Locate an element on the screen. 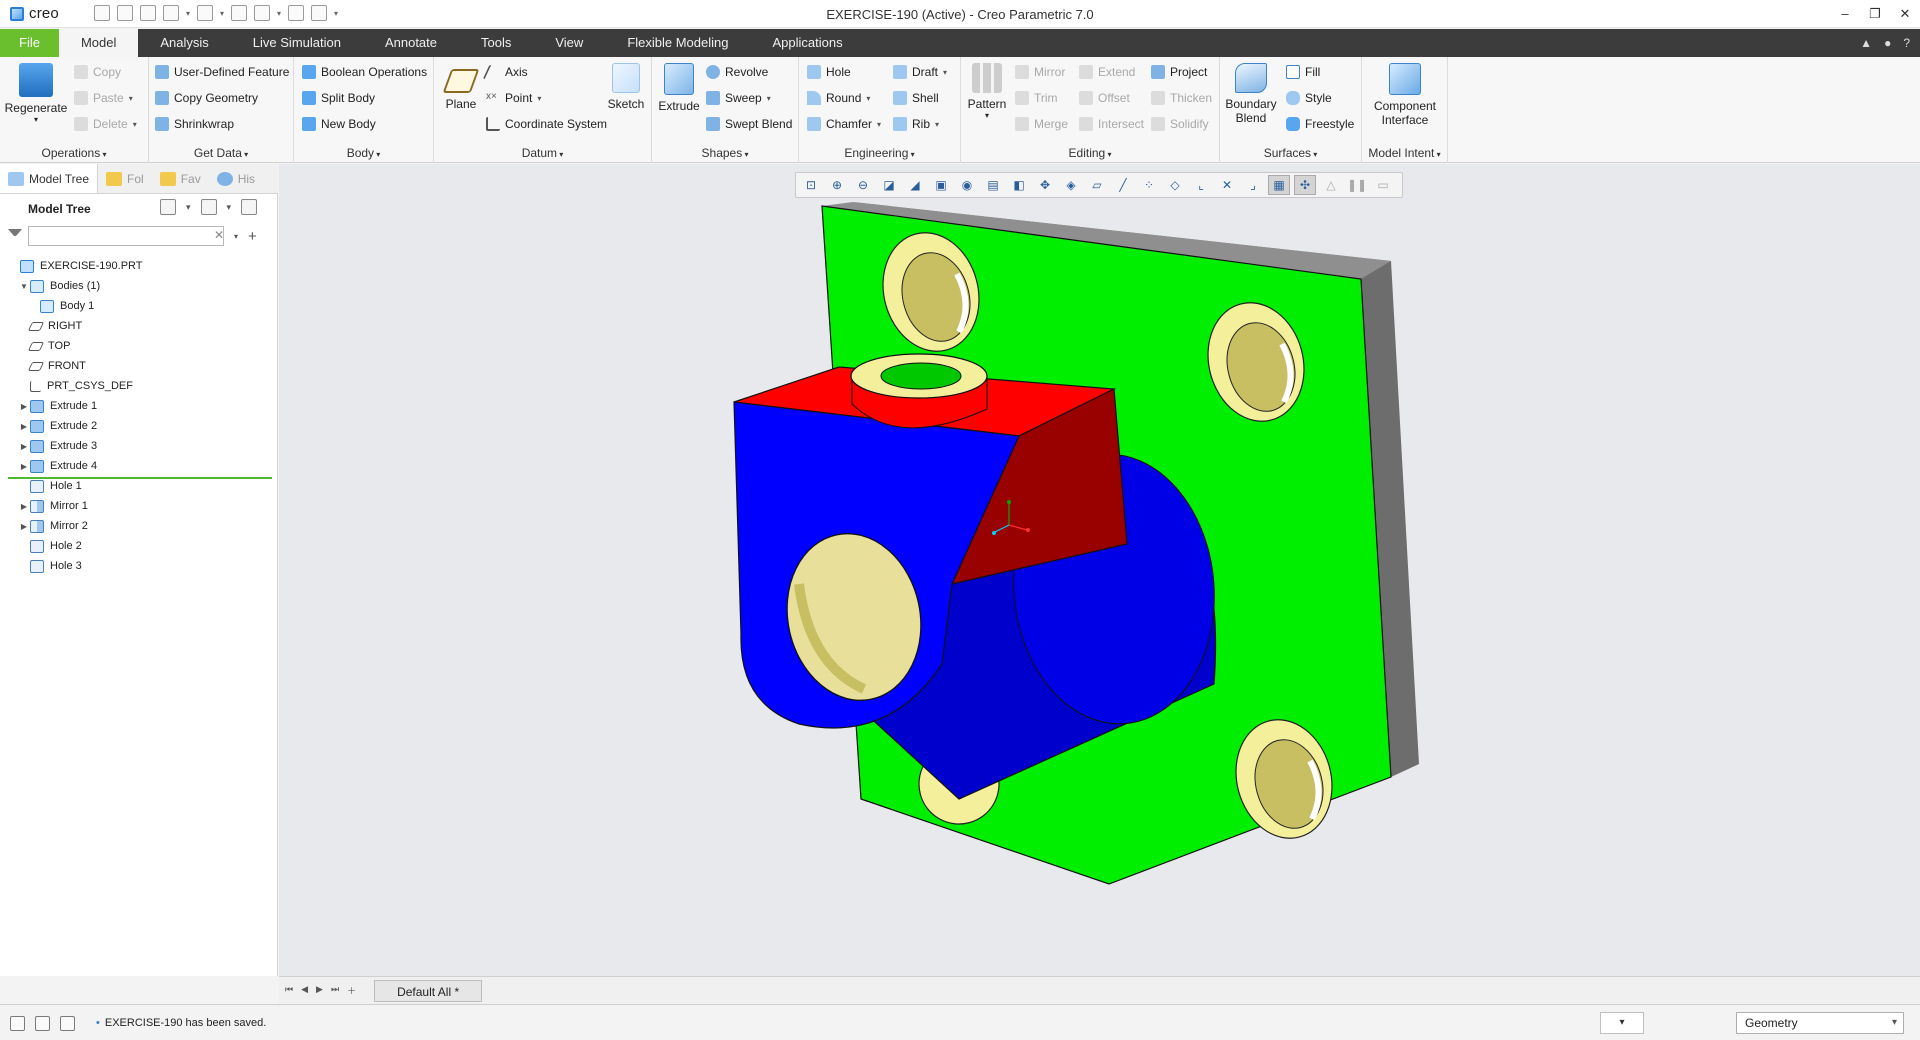  selection-filter-select: Geometry is located at coordinates (1820, 1023).